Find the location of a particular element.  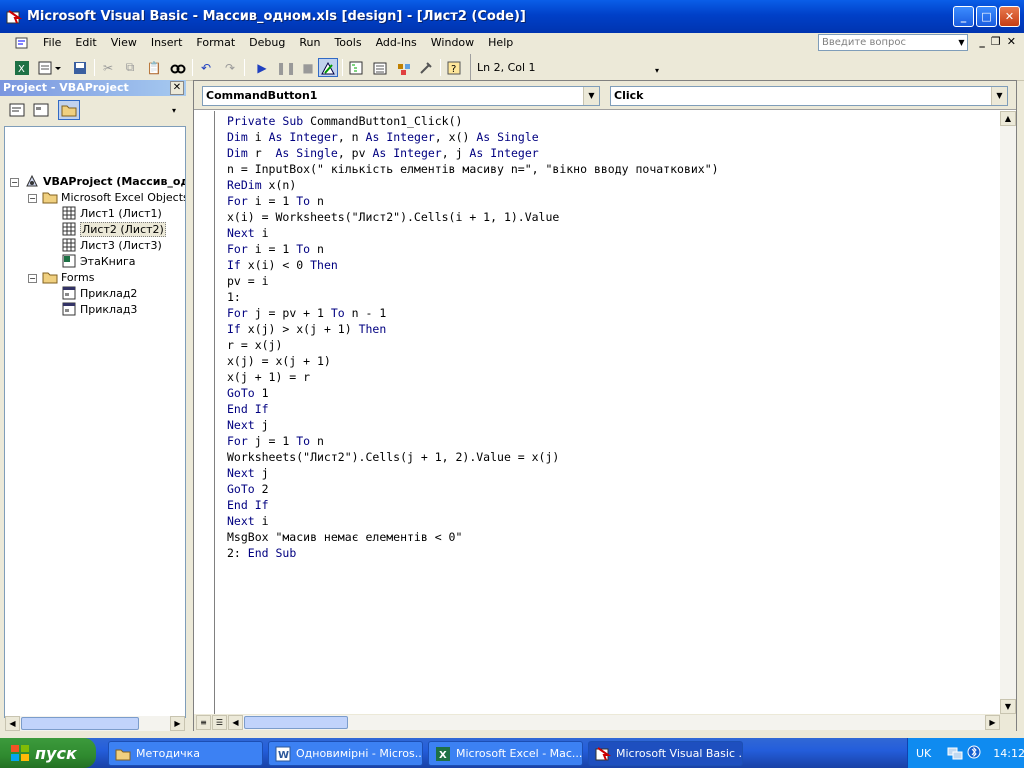

procedure-view-icon: ≡ is located at coordinates (203, 722).